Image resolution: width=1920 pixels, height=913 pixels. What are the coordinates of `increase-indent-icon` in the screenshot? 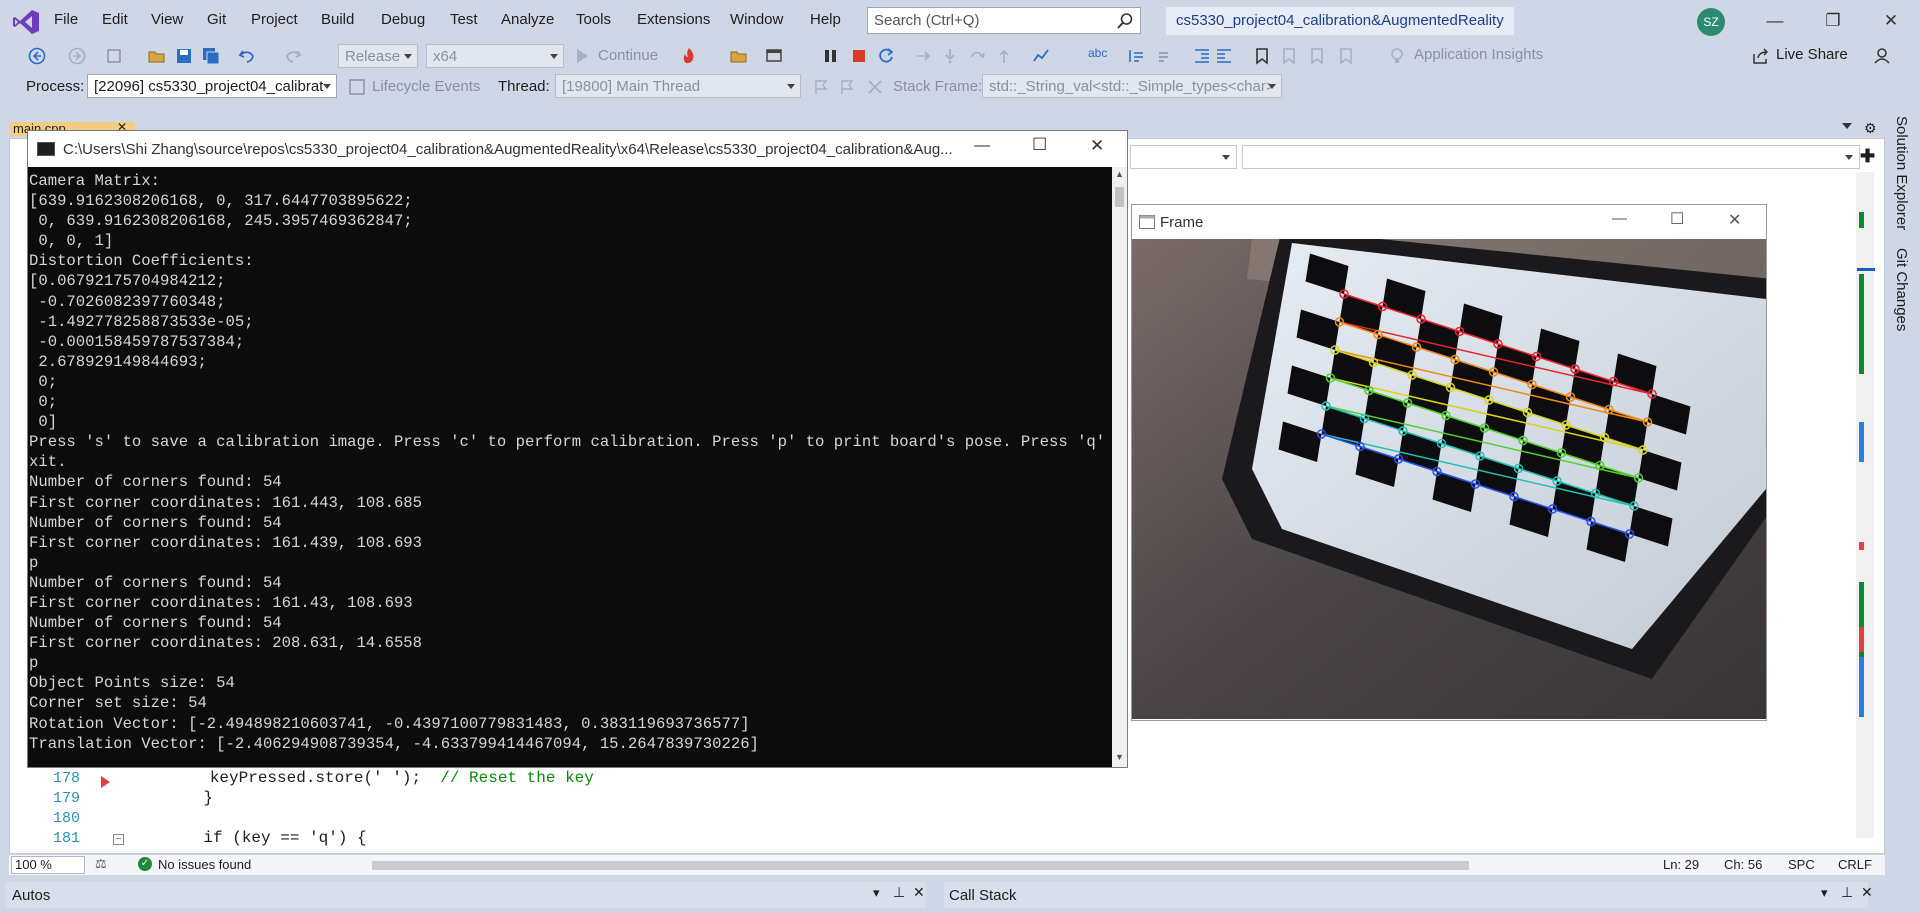 It's located at (1202, 56).